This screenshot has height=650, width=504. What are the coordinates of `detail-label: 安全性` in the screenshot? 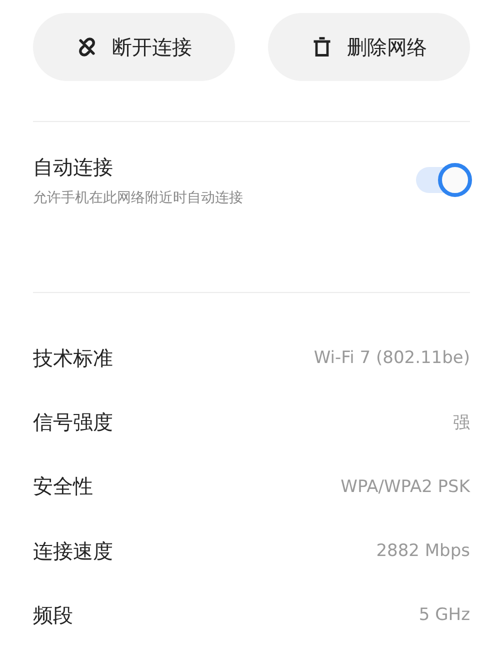 It's located at (63, 486).